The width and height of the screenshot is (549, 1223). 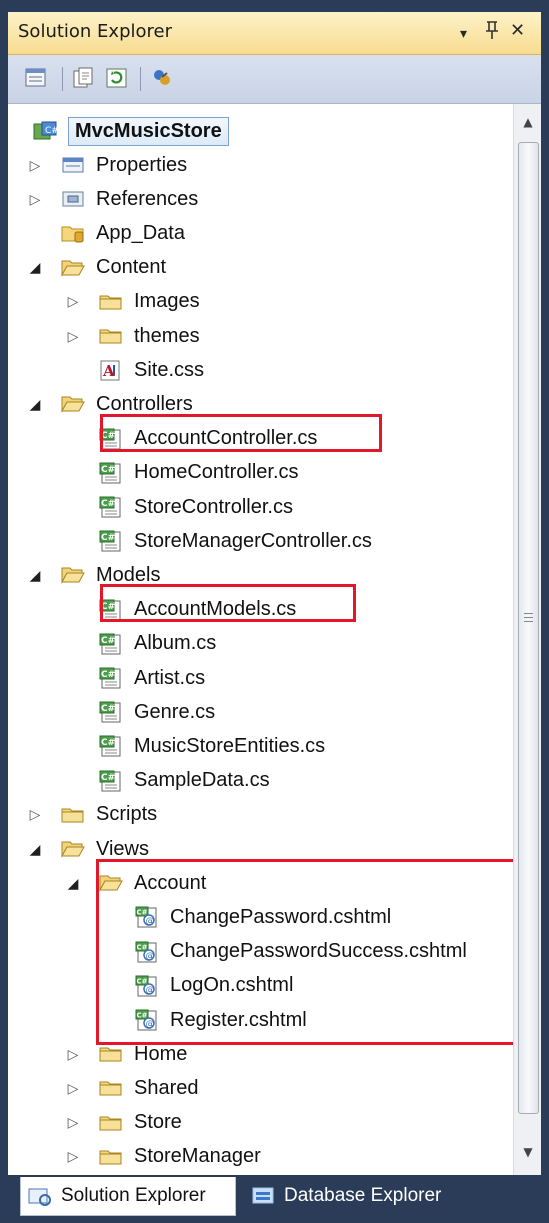 I want to click on window-position-dropdown-icon: ▾, so click(x=463, y=34).